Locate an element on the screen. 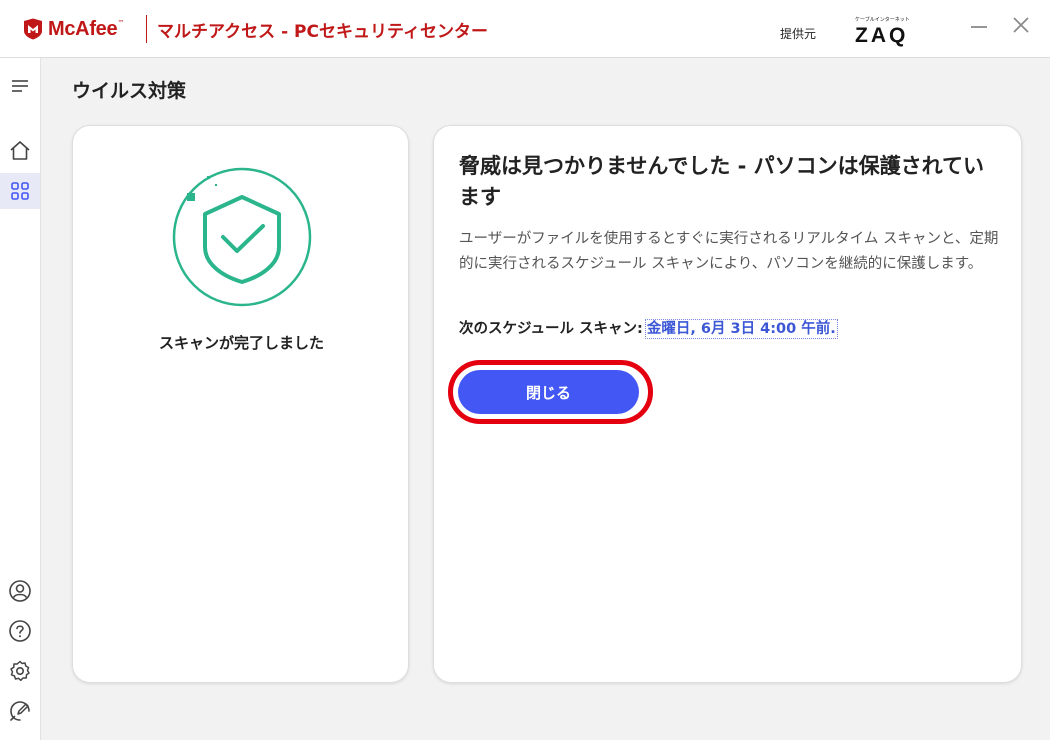 This screenshot has width=1050, height=740. close-button: 閉じる is located at coordinates (548, 392).